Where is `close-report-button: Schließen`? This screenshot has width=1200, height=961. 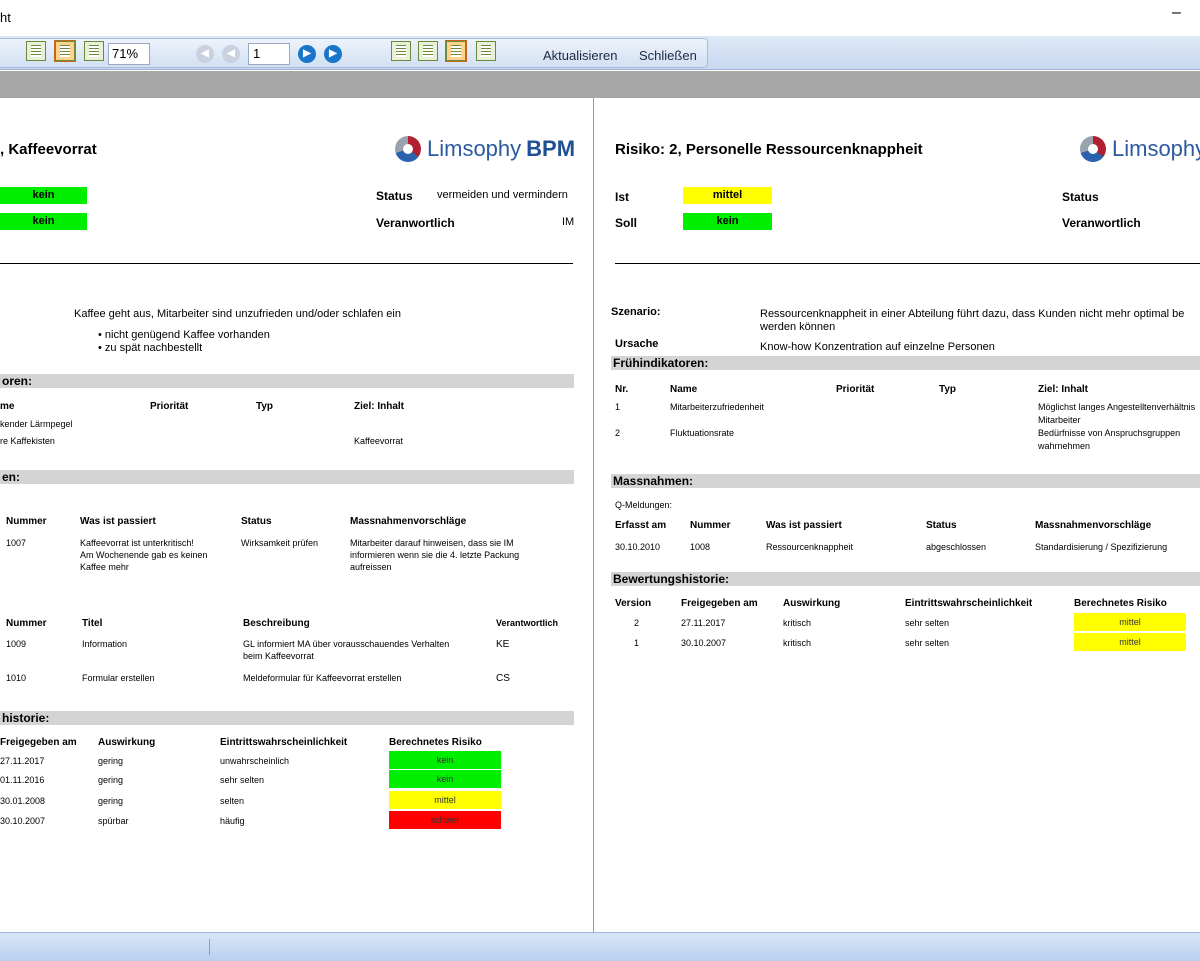
close-report-button: Schließen is located at coordinates (668, 55).